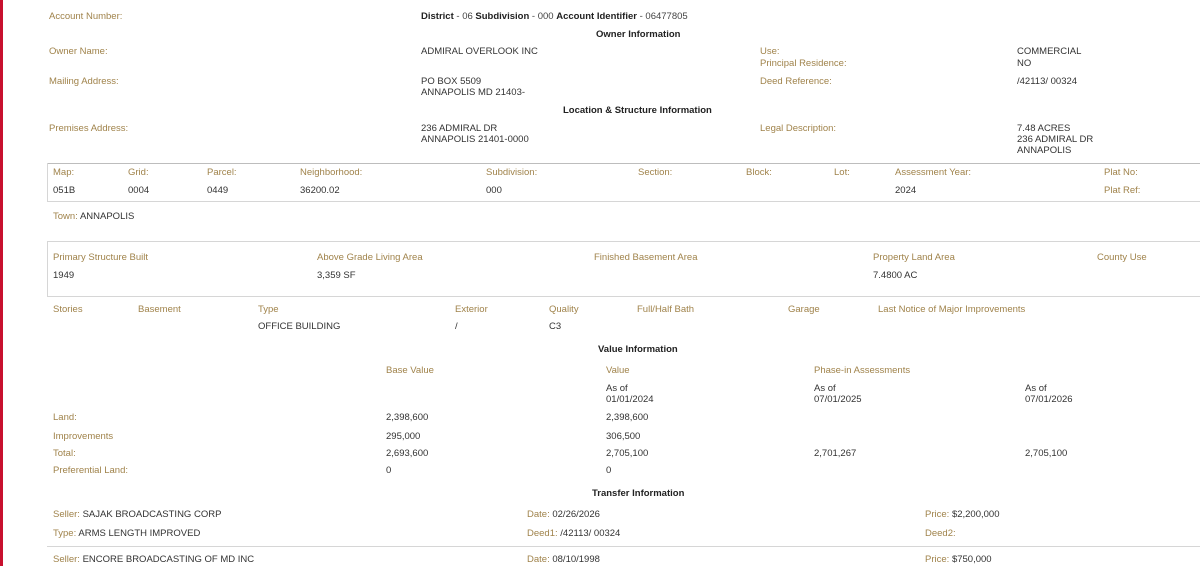 The height and width of the screenshot is (566, 1200). What do you see at coordinates (218, 190) in the screenshot?
I see `parcel-value: 0449` at bounding box center [218, 190].